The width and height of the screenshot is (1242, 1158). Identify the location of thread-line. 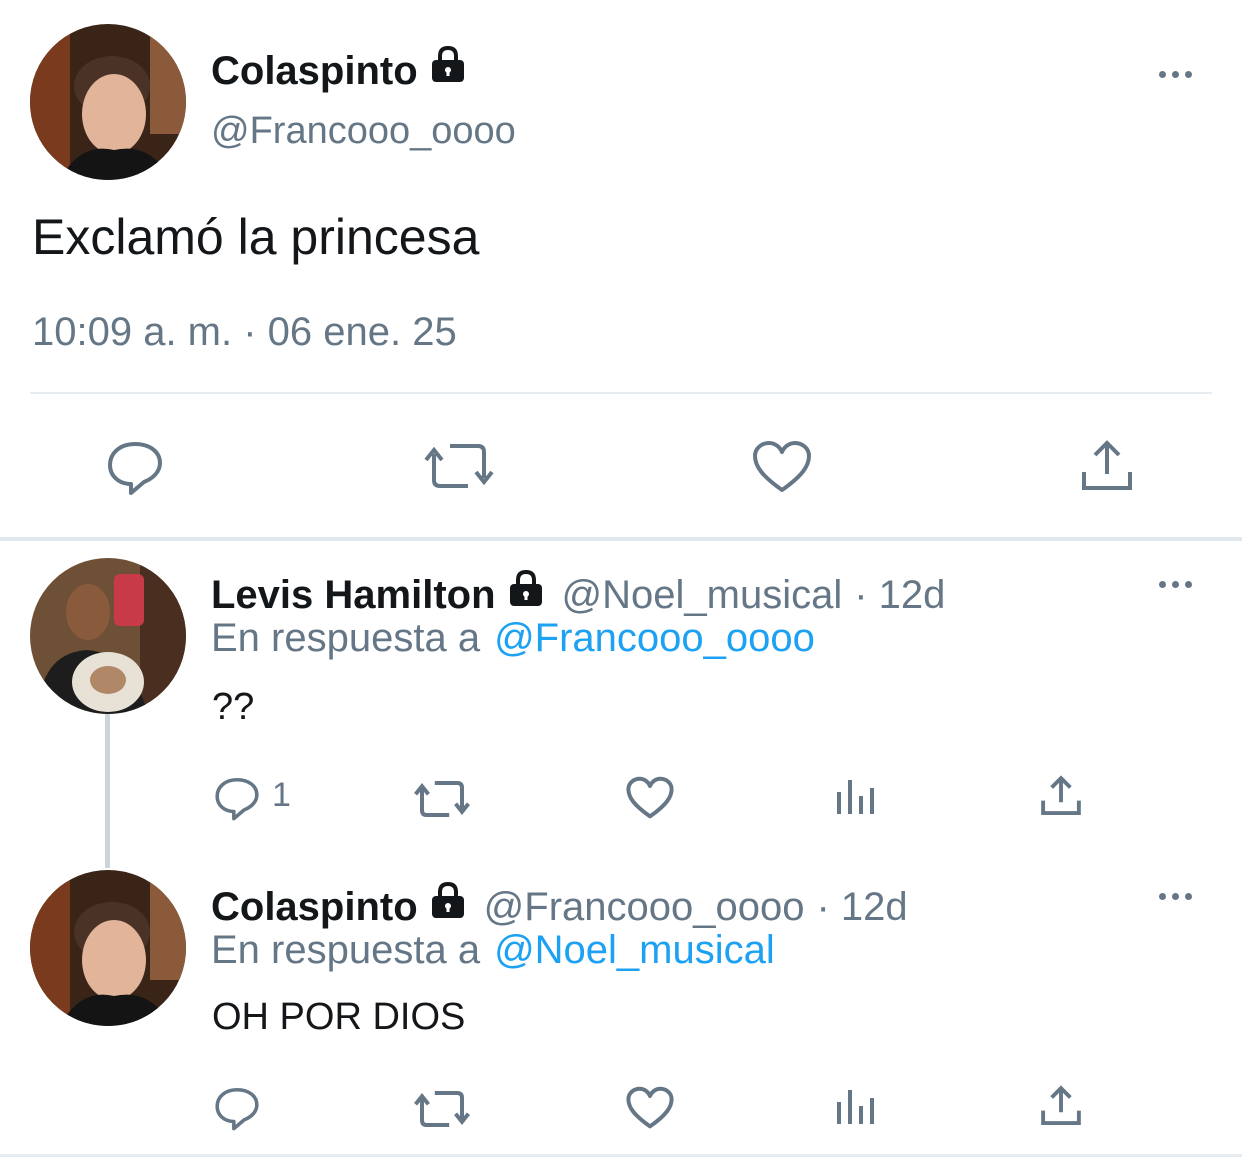
(107, 791).